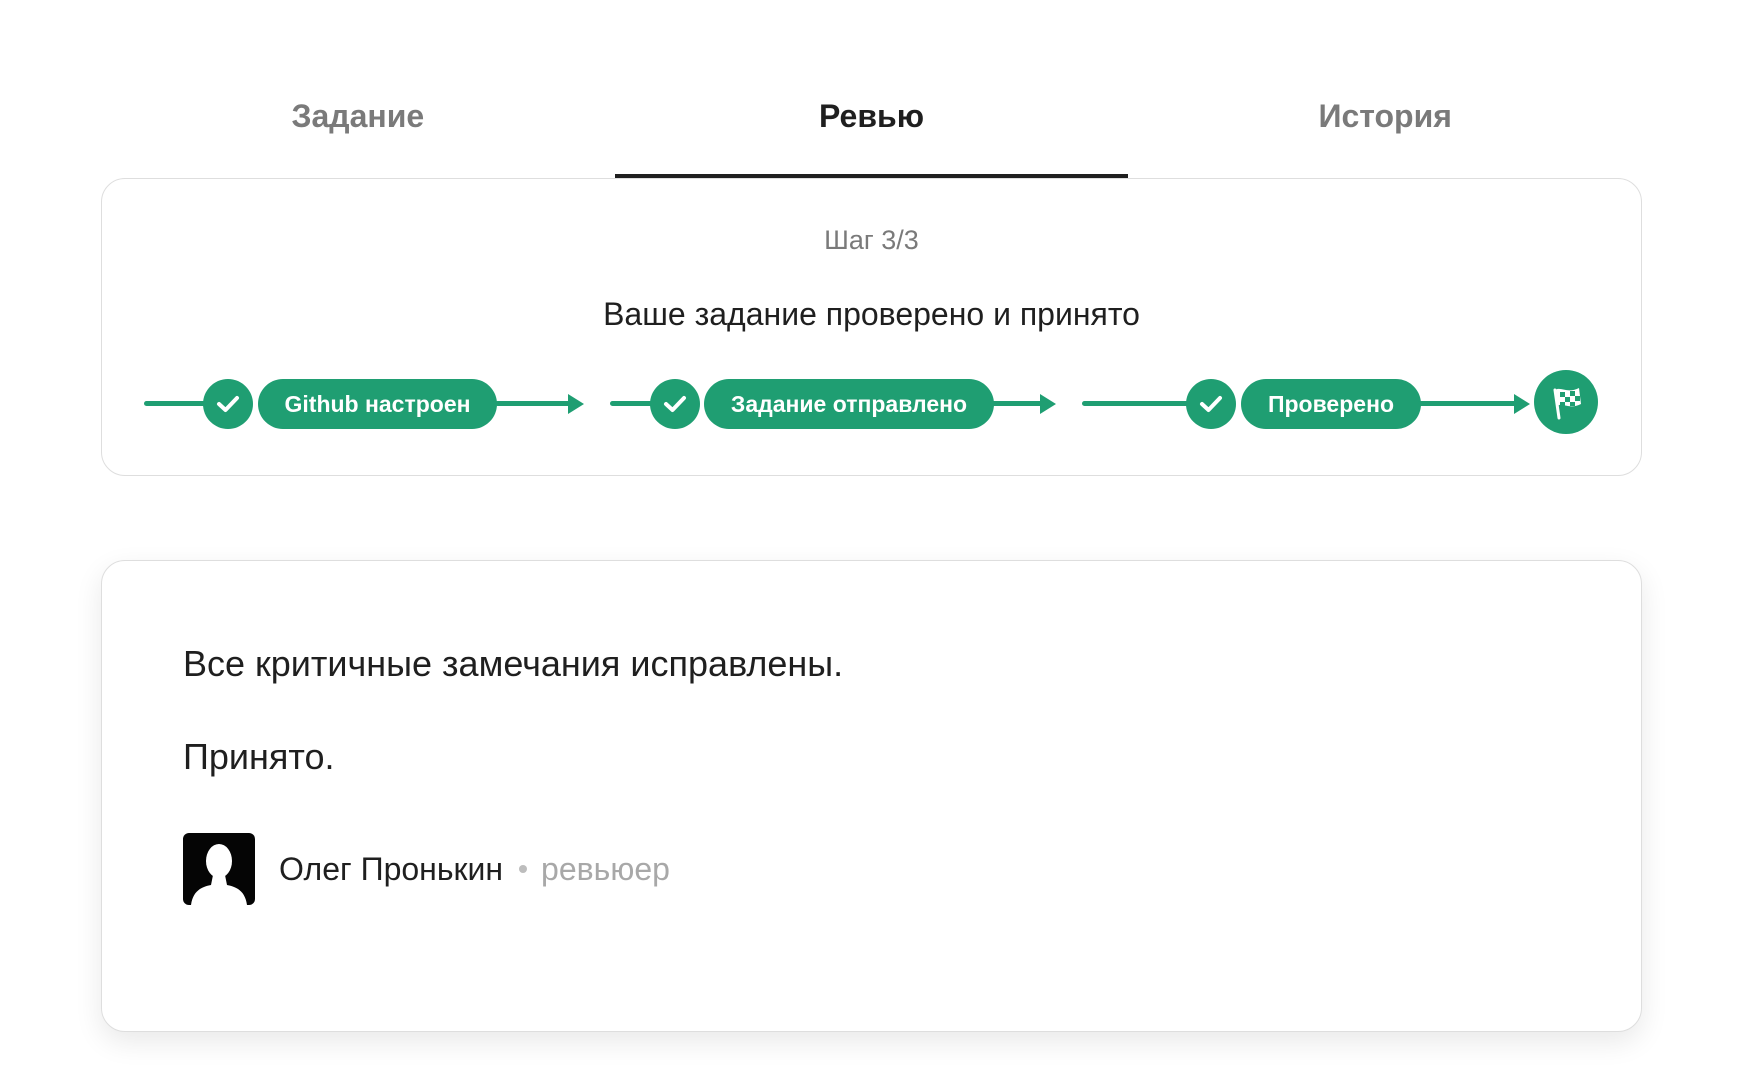 This screenshot has height=1069, width=1752. I want to click on tab-review-label: Ревью, so click(872, 116).